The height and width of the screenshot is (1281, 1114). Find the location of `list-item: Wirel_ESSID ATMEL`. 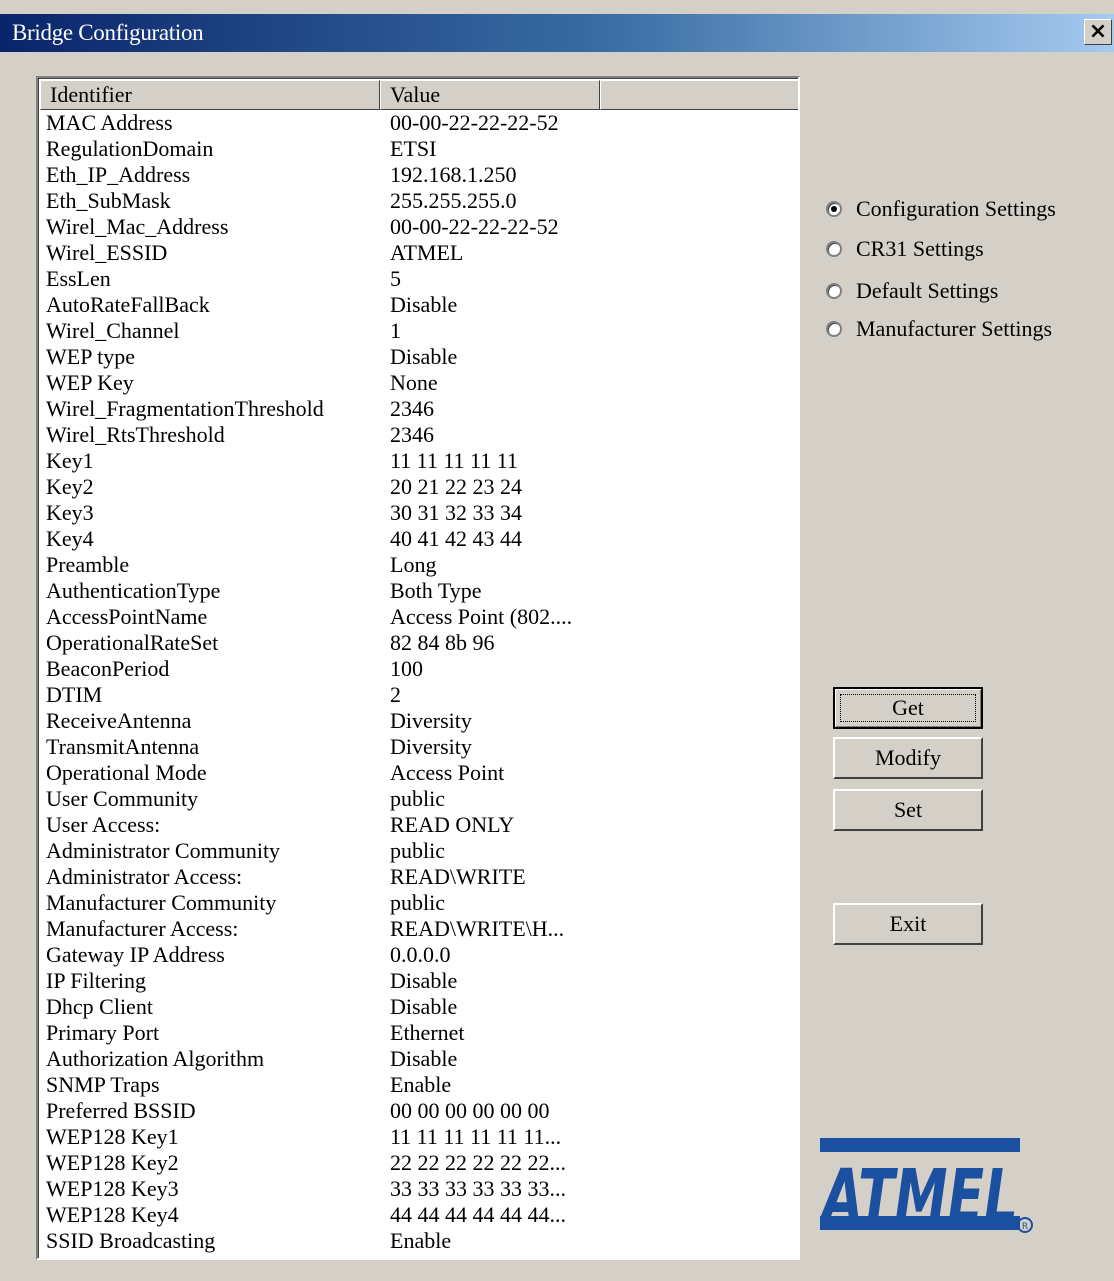

list-item: Wirel_ESSID ATMEL is located at coordinates (418, 253).